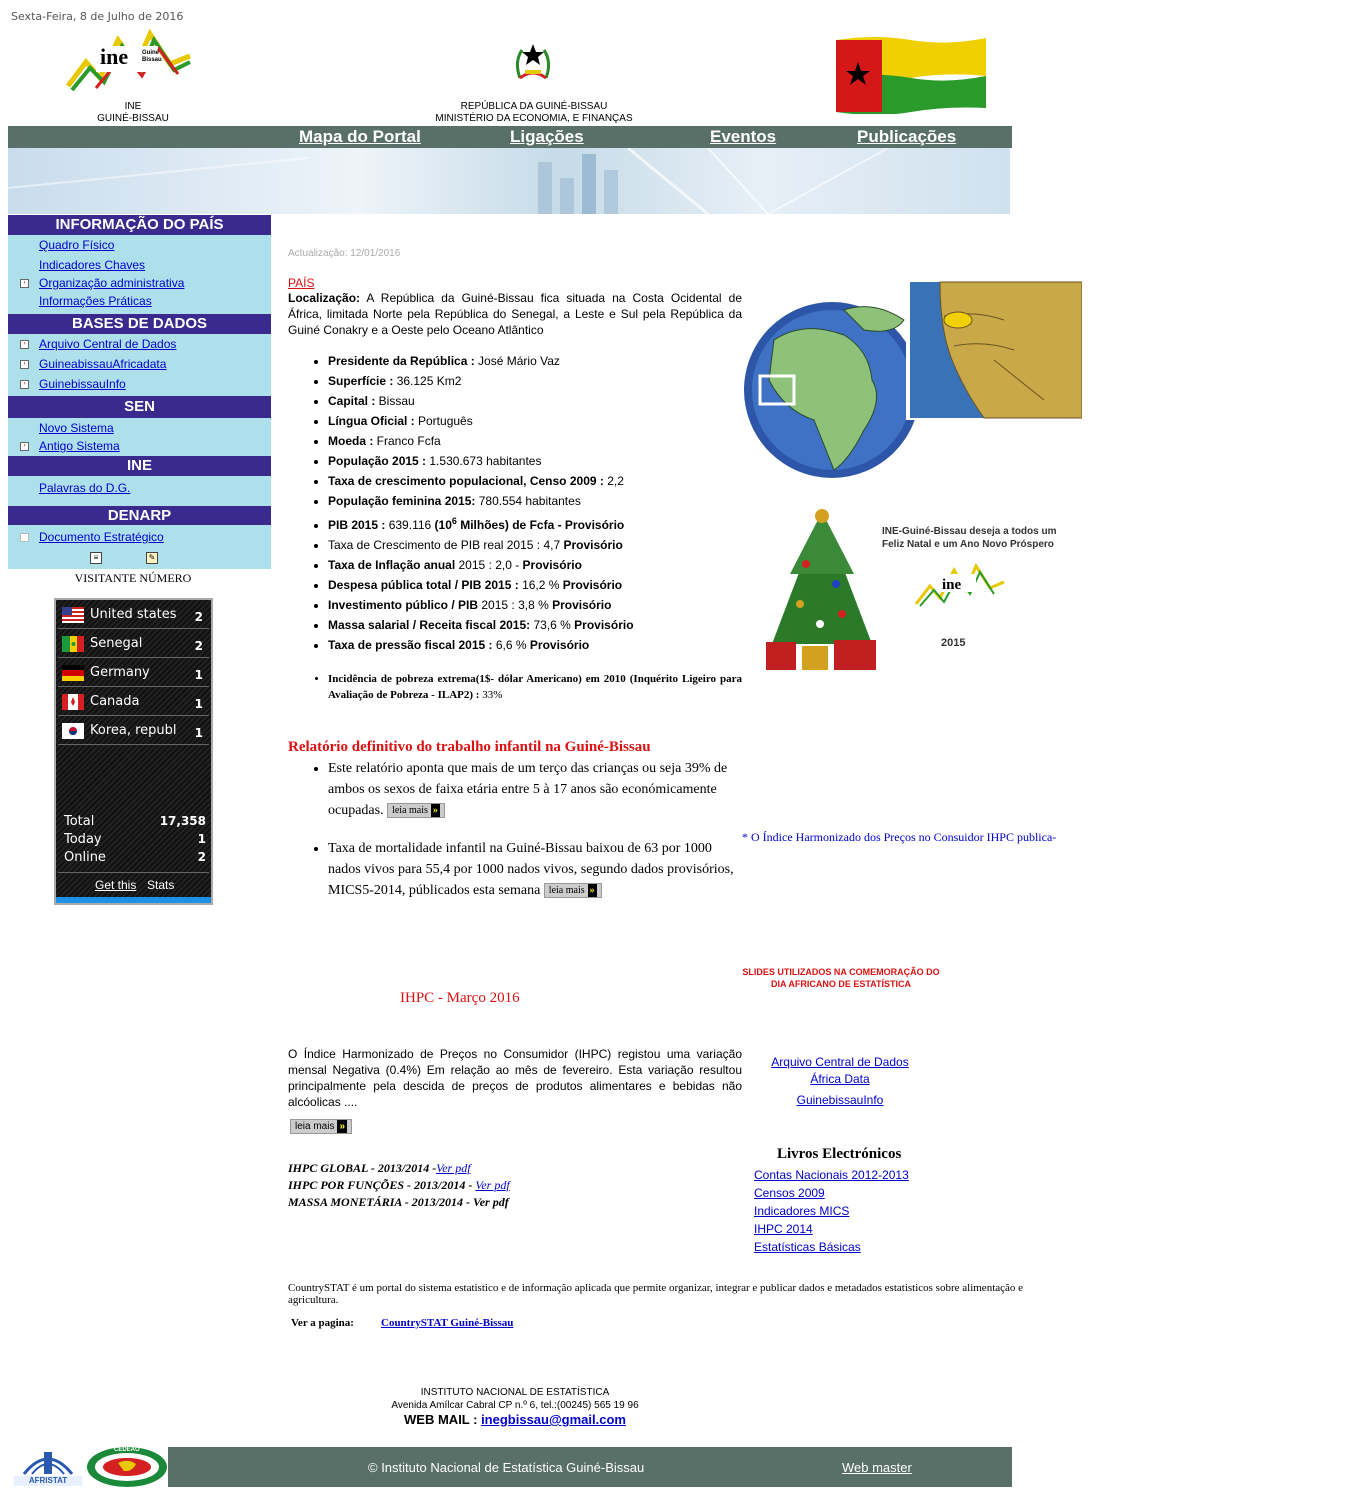 The image size is (1366, 1495). What do you see at coordinates (913, 385) in the screenshot?
I see `africa-map-image` at bounding box center [913, 385].